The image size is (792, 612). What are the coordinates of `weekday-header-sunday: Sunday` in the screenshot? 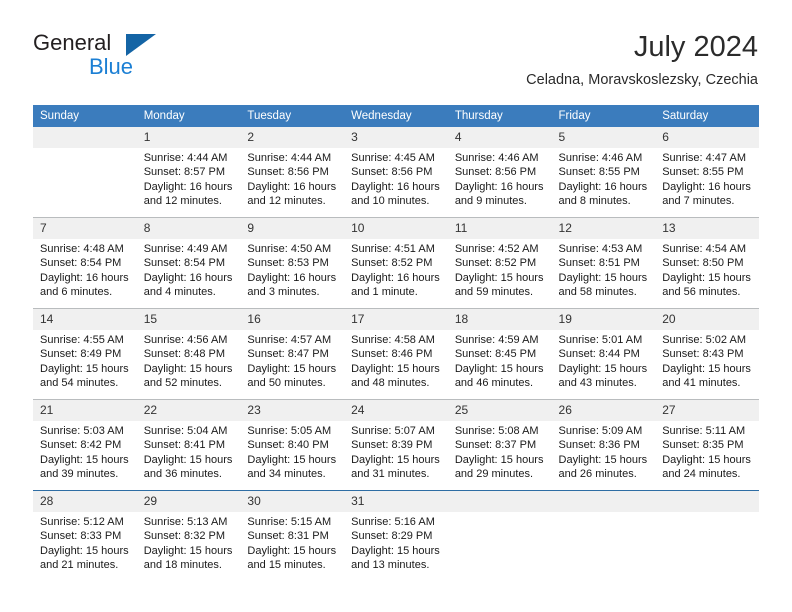 It's located at (85, 116).